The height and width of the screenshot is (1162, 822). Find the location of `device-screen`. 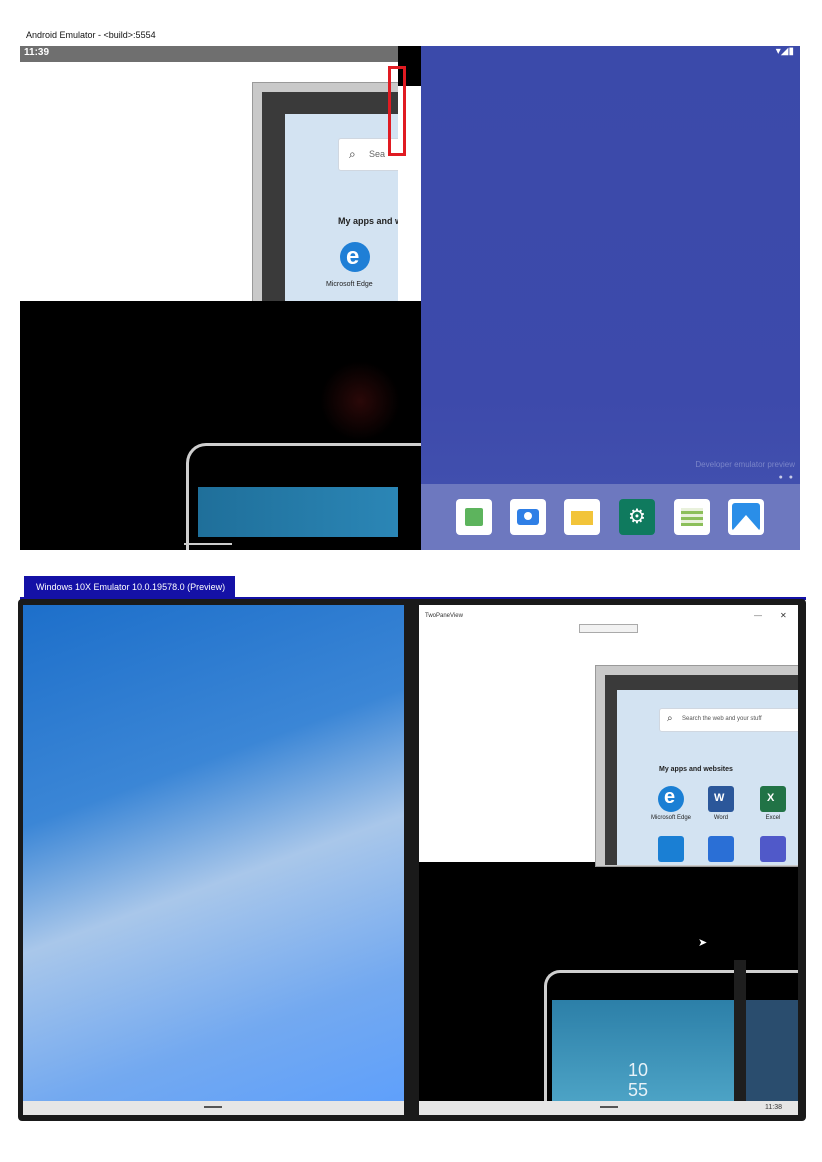

device-screen is located at coordinates (298, 512).